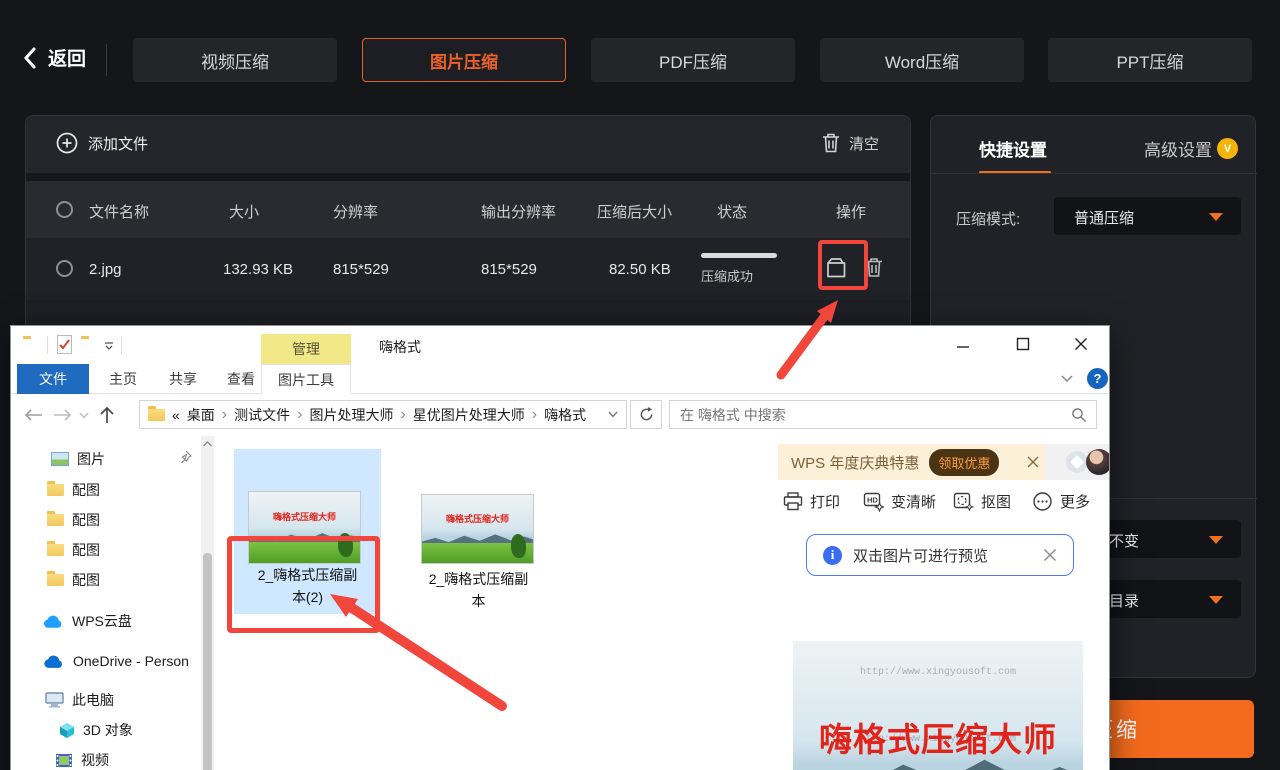  Describe the element at coordinates (921, 556) in the screenshot. I see `tooltip-text: 双击图片可进行预览` at that location.